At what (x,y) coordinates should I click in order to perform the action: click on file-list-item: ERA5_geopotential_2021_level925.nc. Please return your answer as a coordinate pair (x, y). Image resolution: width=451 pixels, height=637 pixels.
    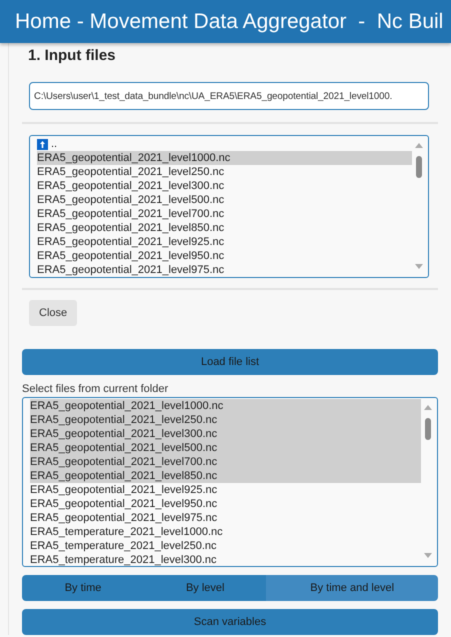
    Looking at the image, I should click on (225, 490).